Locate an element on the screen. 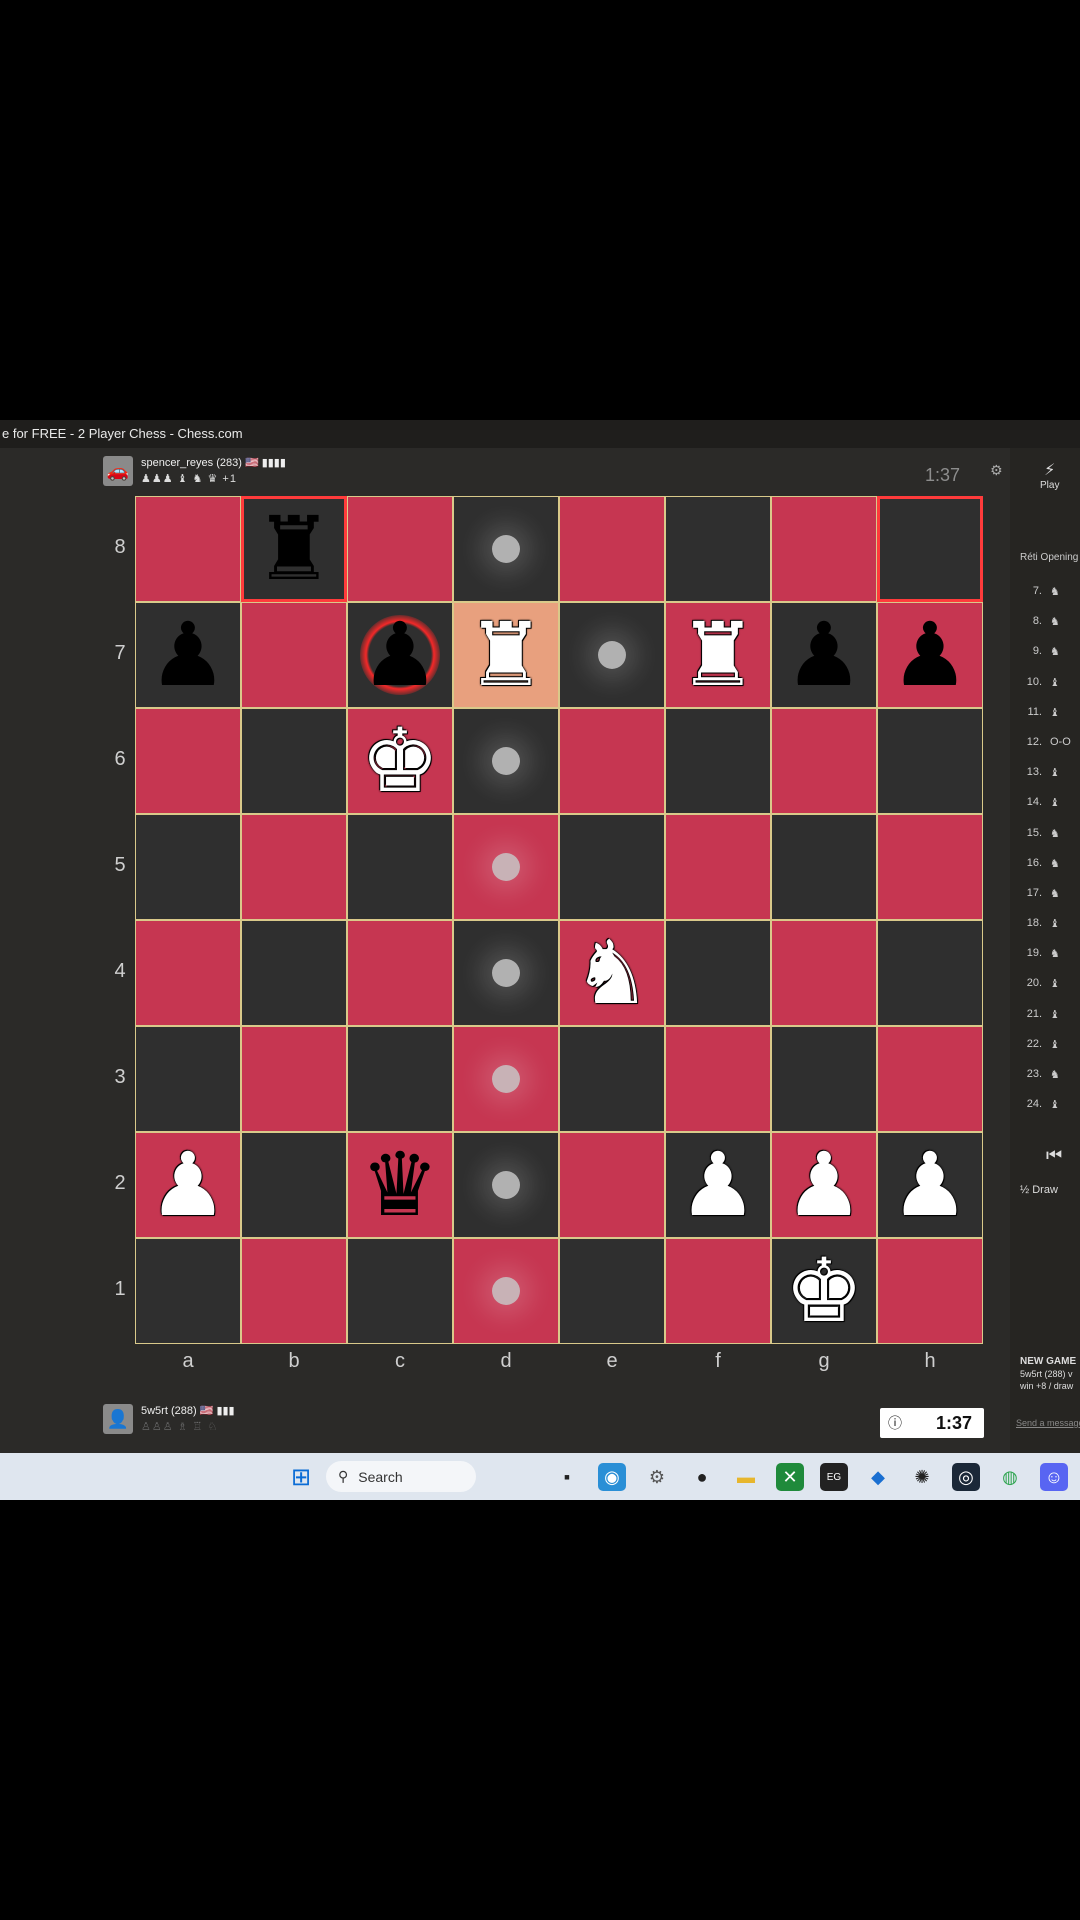 The image size is (1080, 1920). square-d5 is located at coordinates (506, 867).